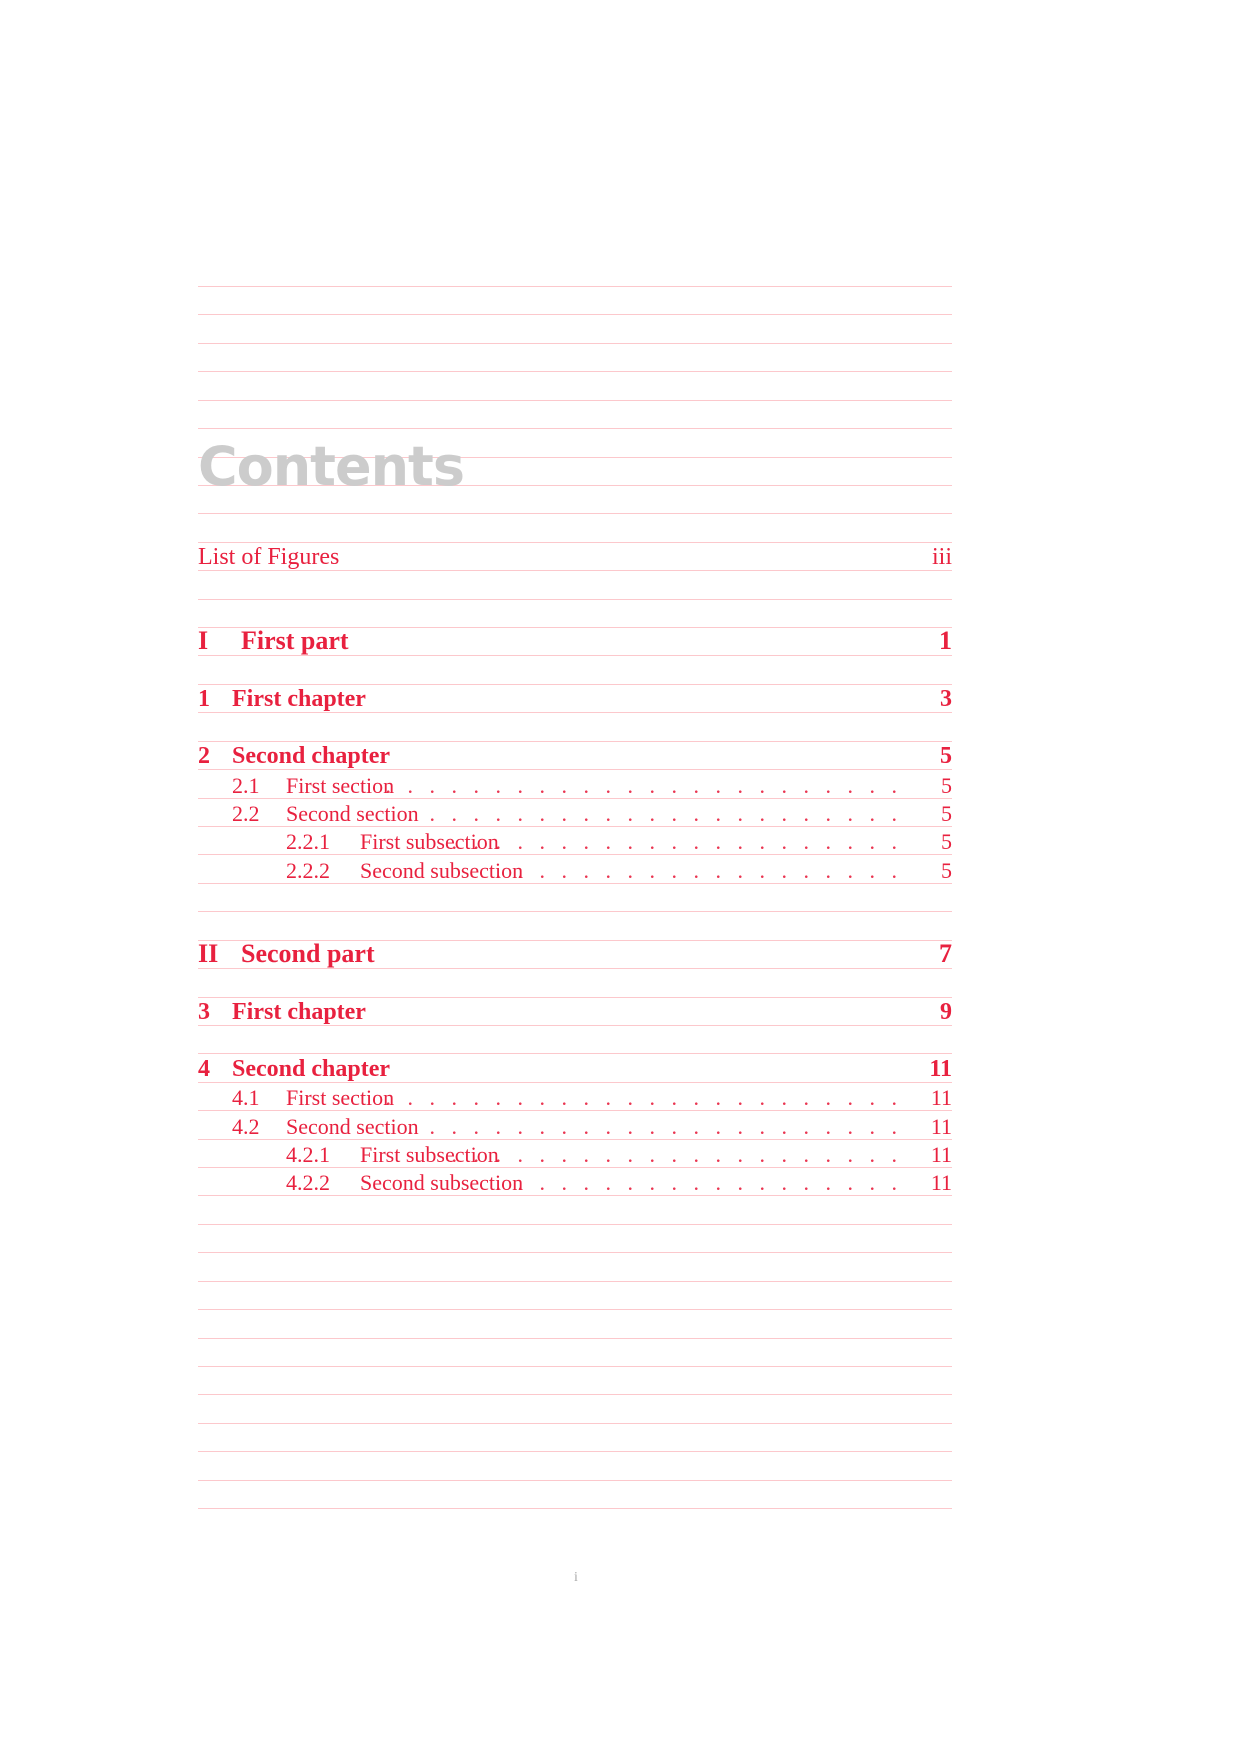  What do you see at coordinates (331, 466) in the screenshot?
I see `page-title: Contents` at bounding box center [331, 466].